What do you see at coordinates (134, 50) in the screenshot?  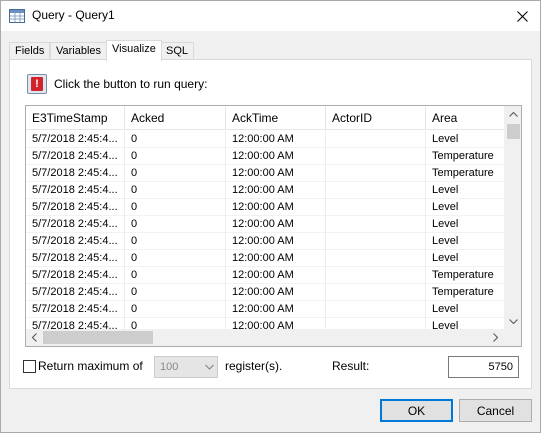 I see `tab-visualize: Visualize` at bounding box center [134, 50].